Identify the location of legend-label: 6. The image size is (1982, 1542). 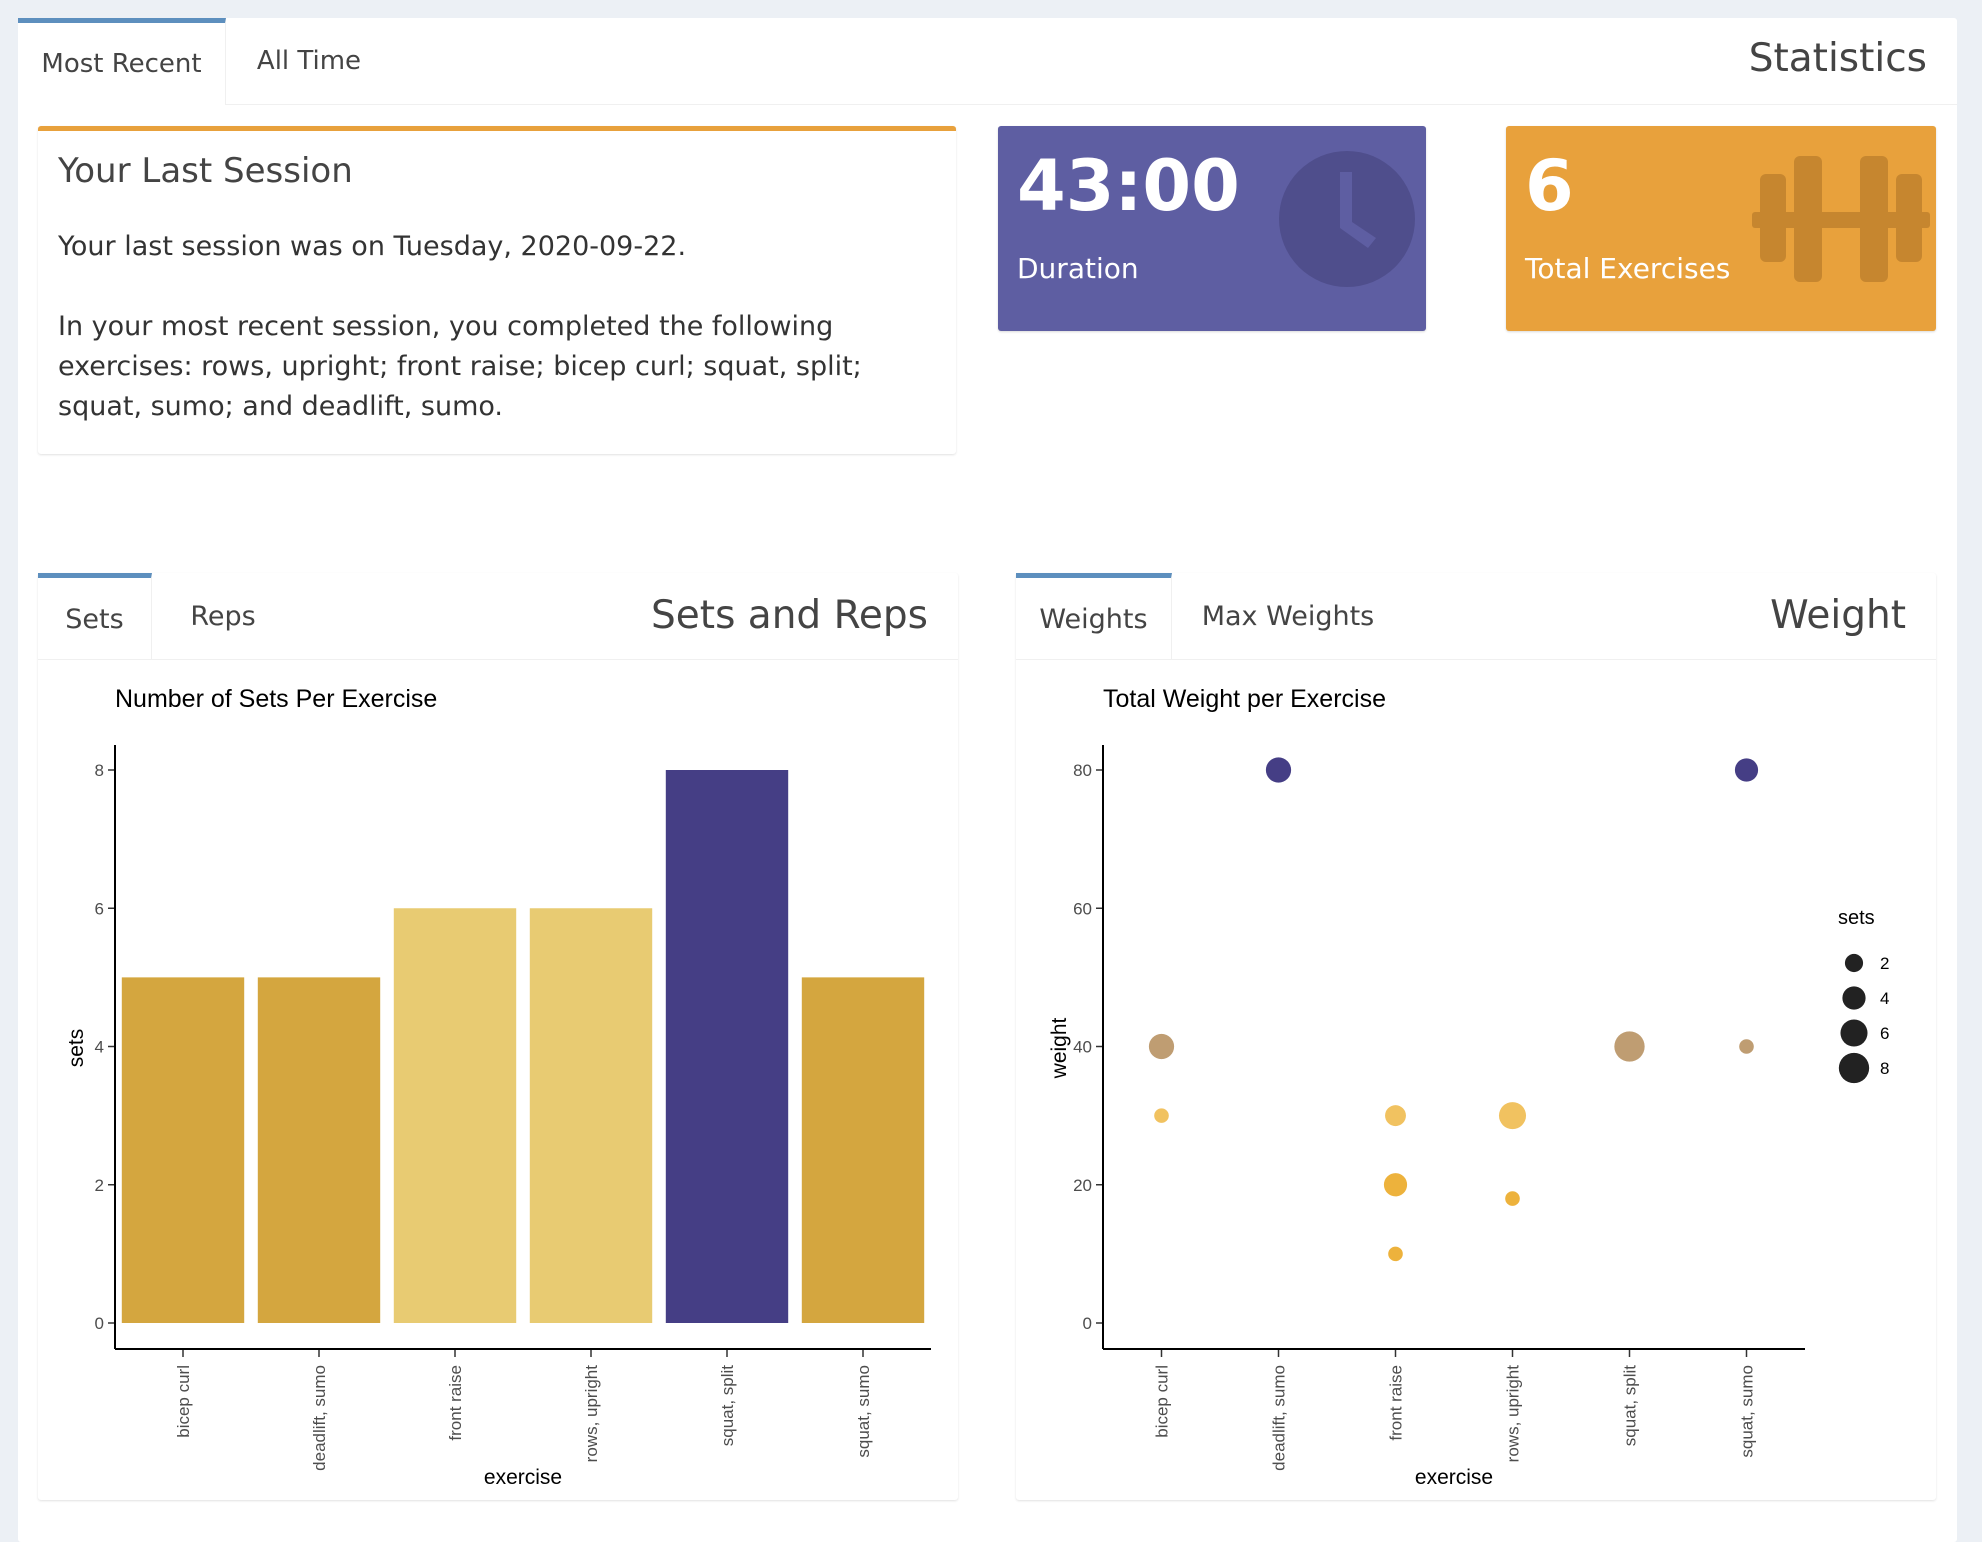
(1884, 1033).